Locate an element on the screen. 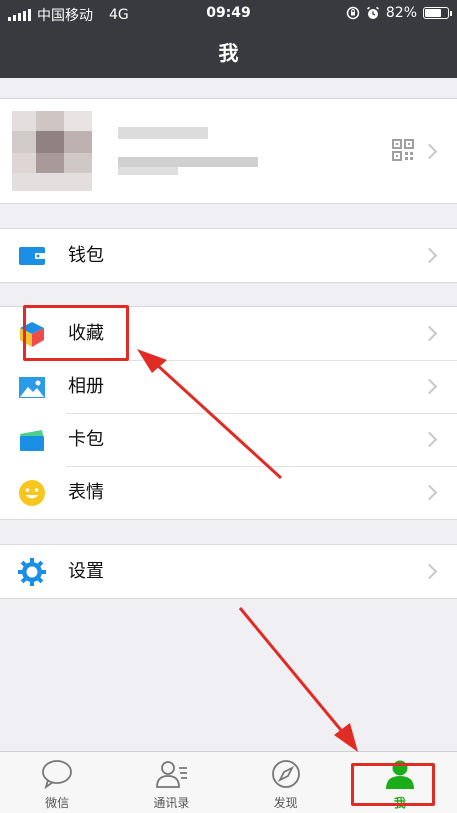 This screenshot has width=457, height=813. battery-percent: 82% is located at coordinates (401, 13).